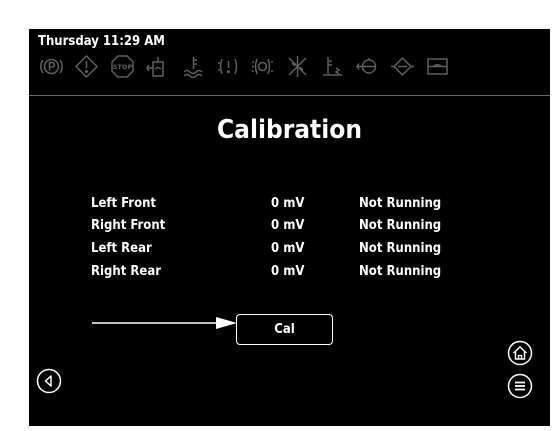 This screenshot has height=431, width=557. Describe the element at coordinates (128, 225) in the screenshot. I see `sensor-name: Right Front` at that location.